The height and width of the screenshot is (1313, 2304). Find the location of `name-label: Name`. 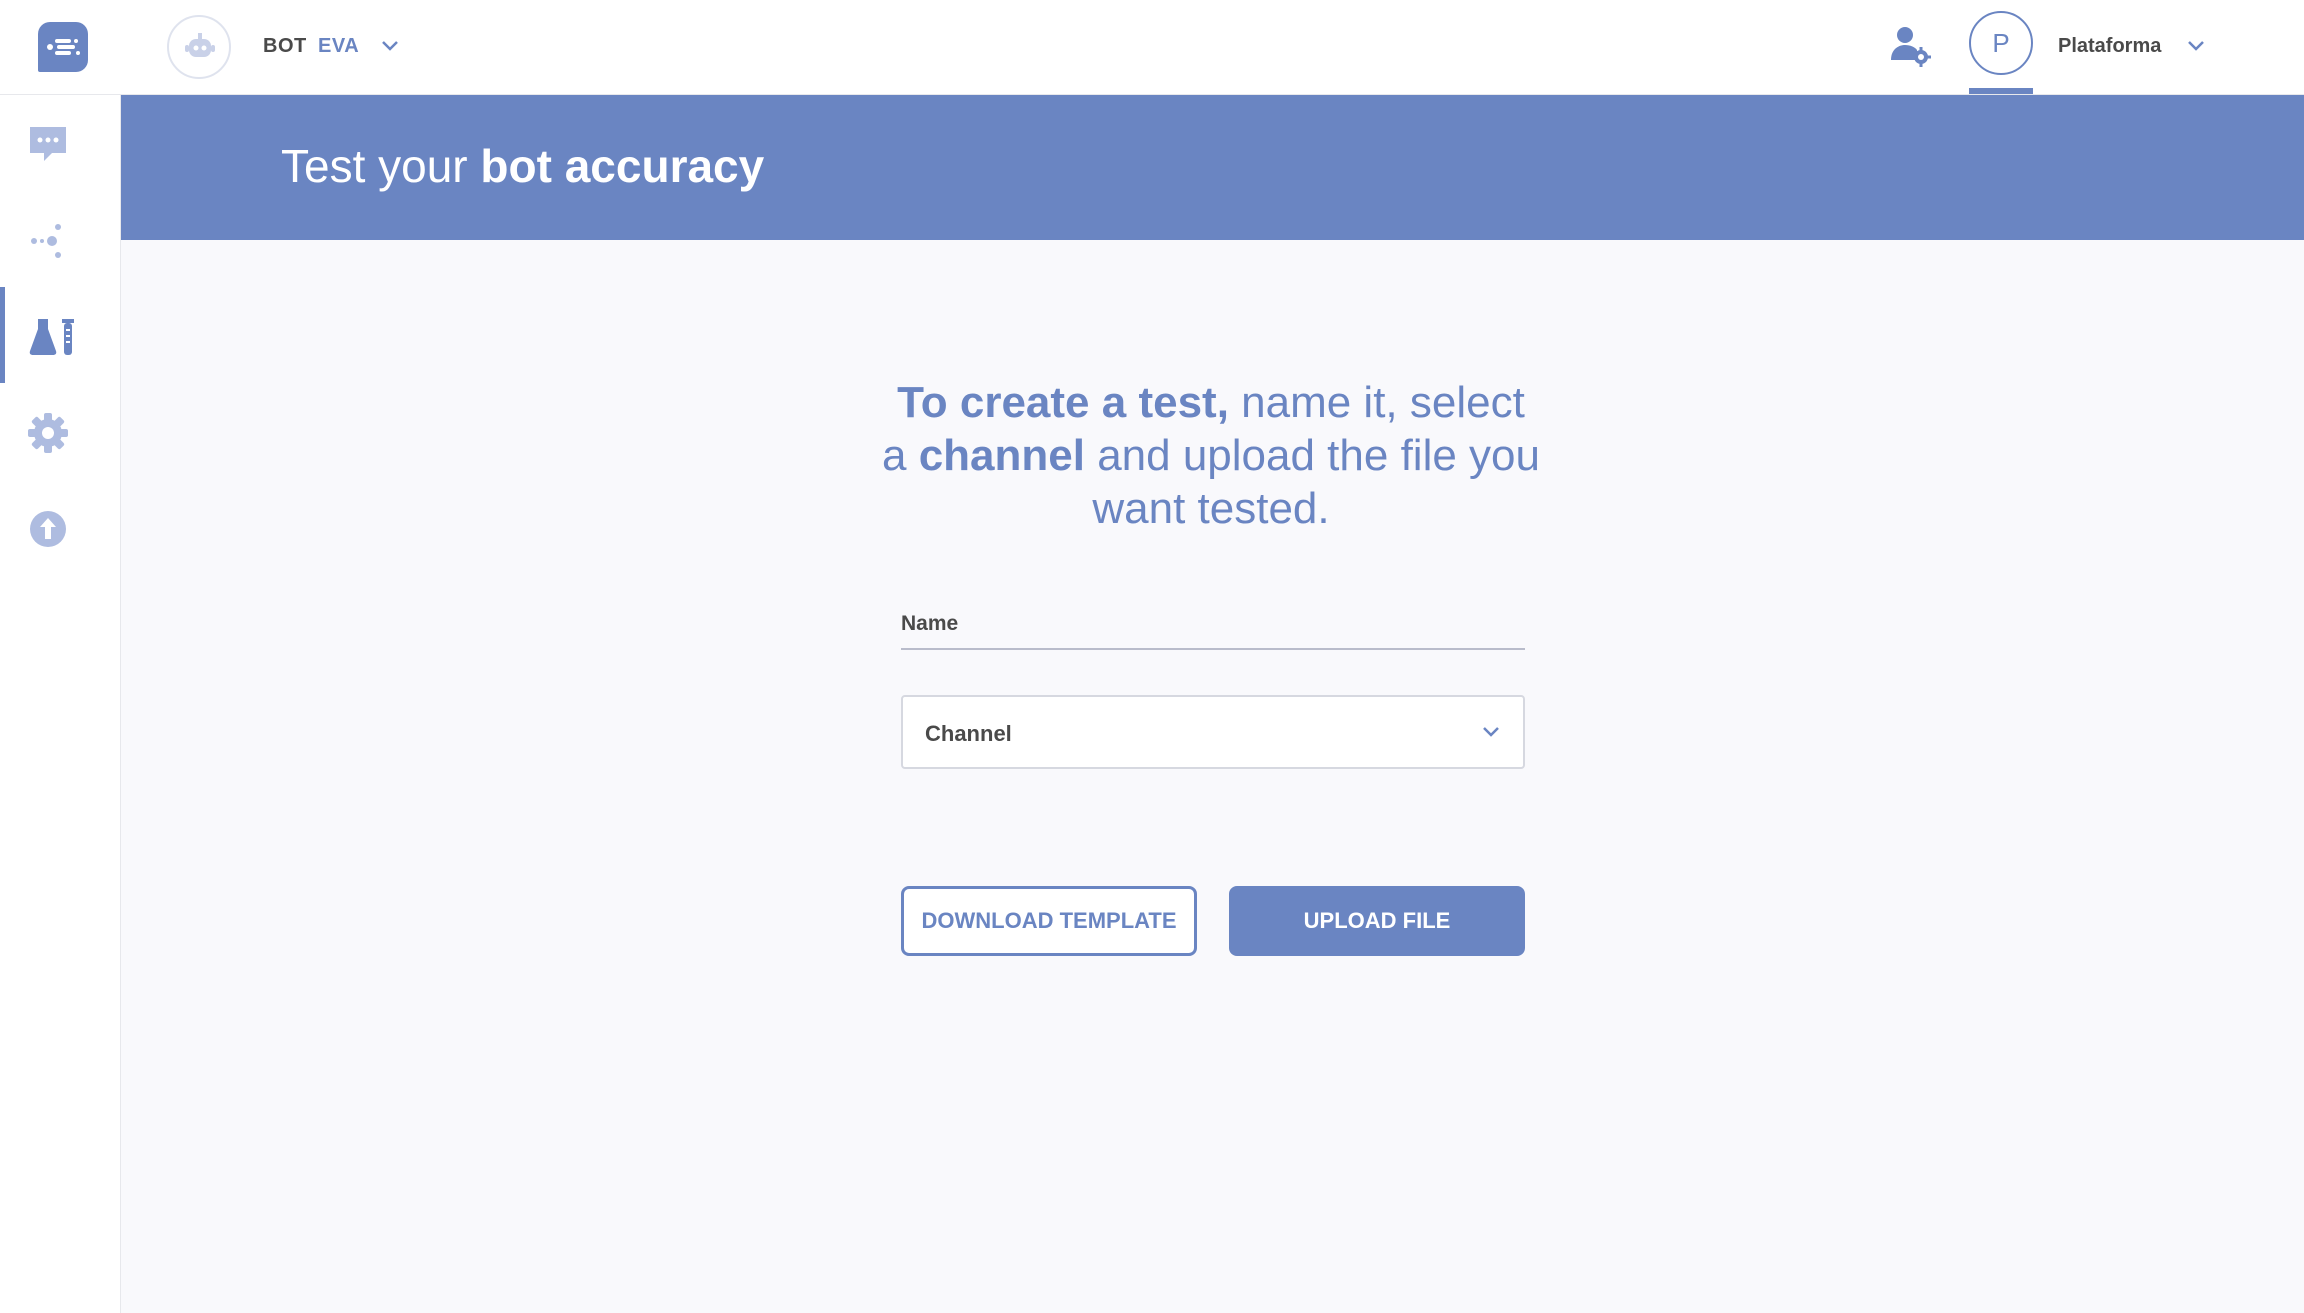

name-label: Name is located at coordinates (930, 623).